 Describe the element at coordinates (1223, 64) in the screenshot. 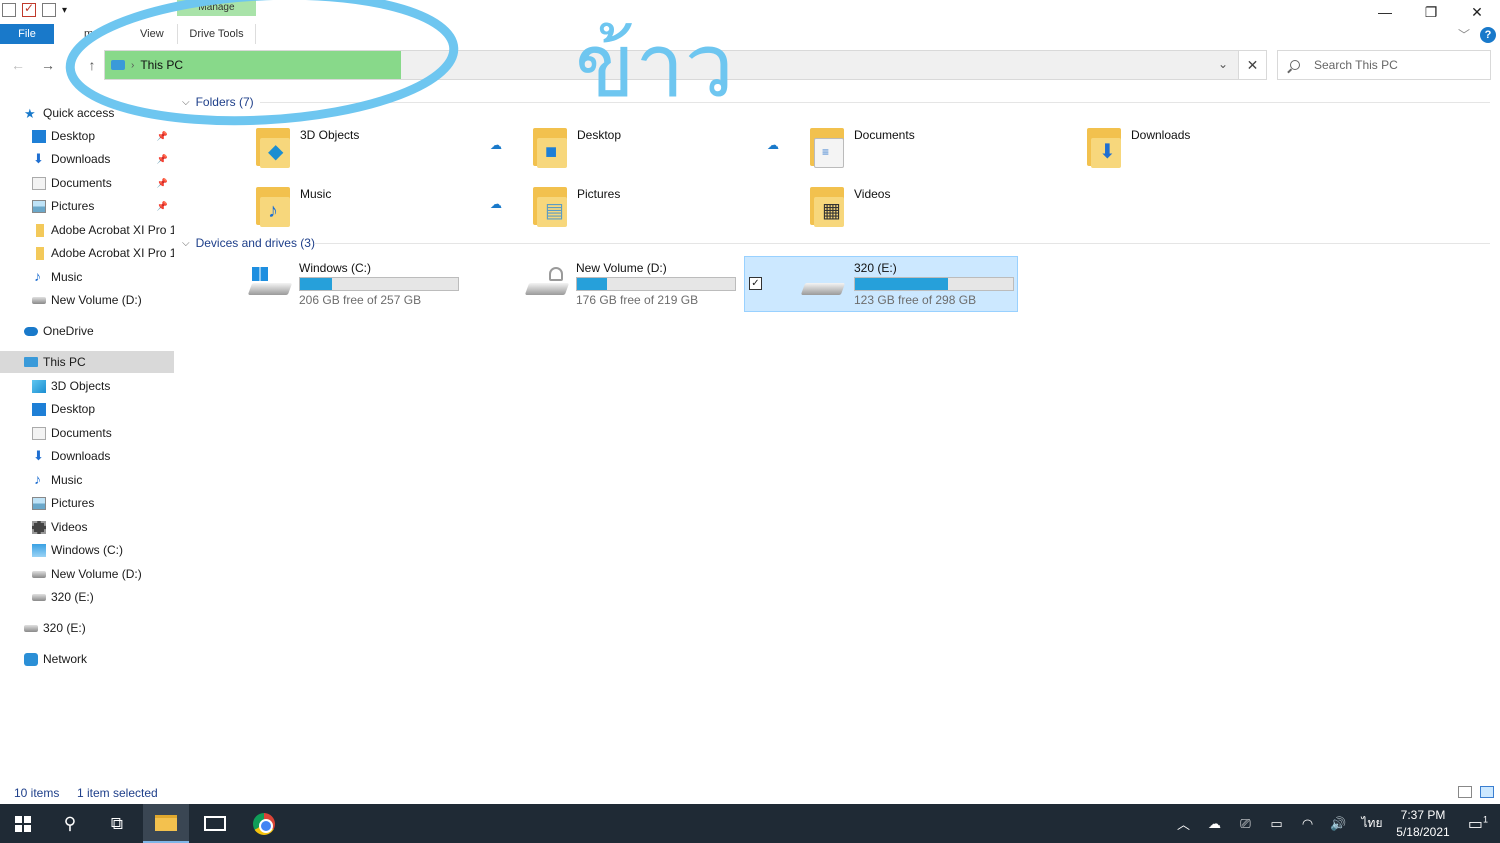

I see `address-dropdown-icon: ⌄` at that location.